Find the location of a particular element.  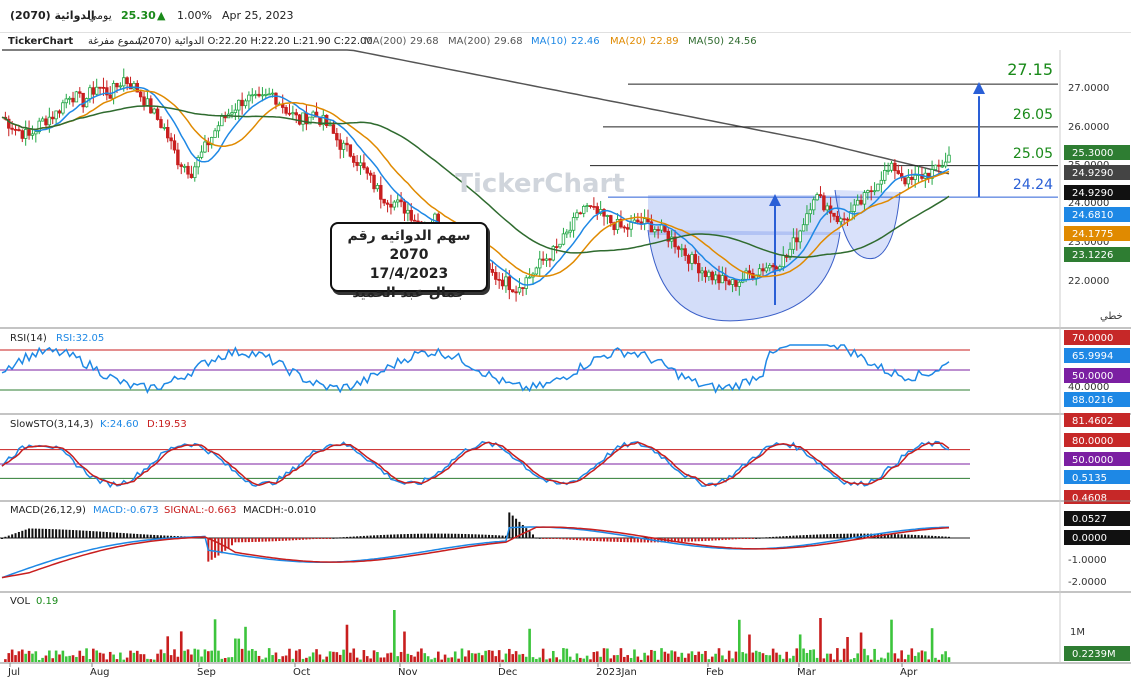

scale-mode-label: خطي is located at coordinates (1111, 316).